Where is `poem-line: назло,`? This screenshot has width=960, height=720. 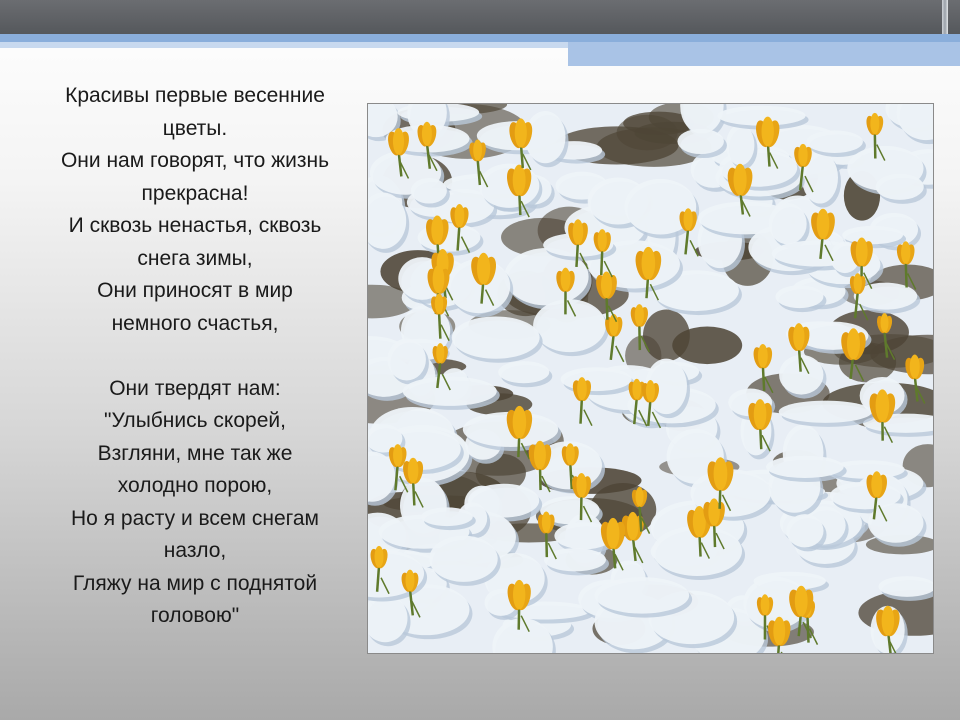 poem-line: назло, is located at coordinates (195, 550).